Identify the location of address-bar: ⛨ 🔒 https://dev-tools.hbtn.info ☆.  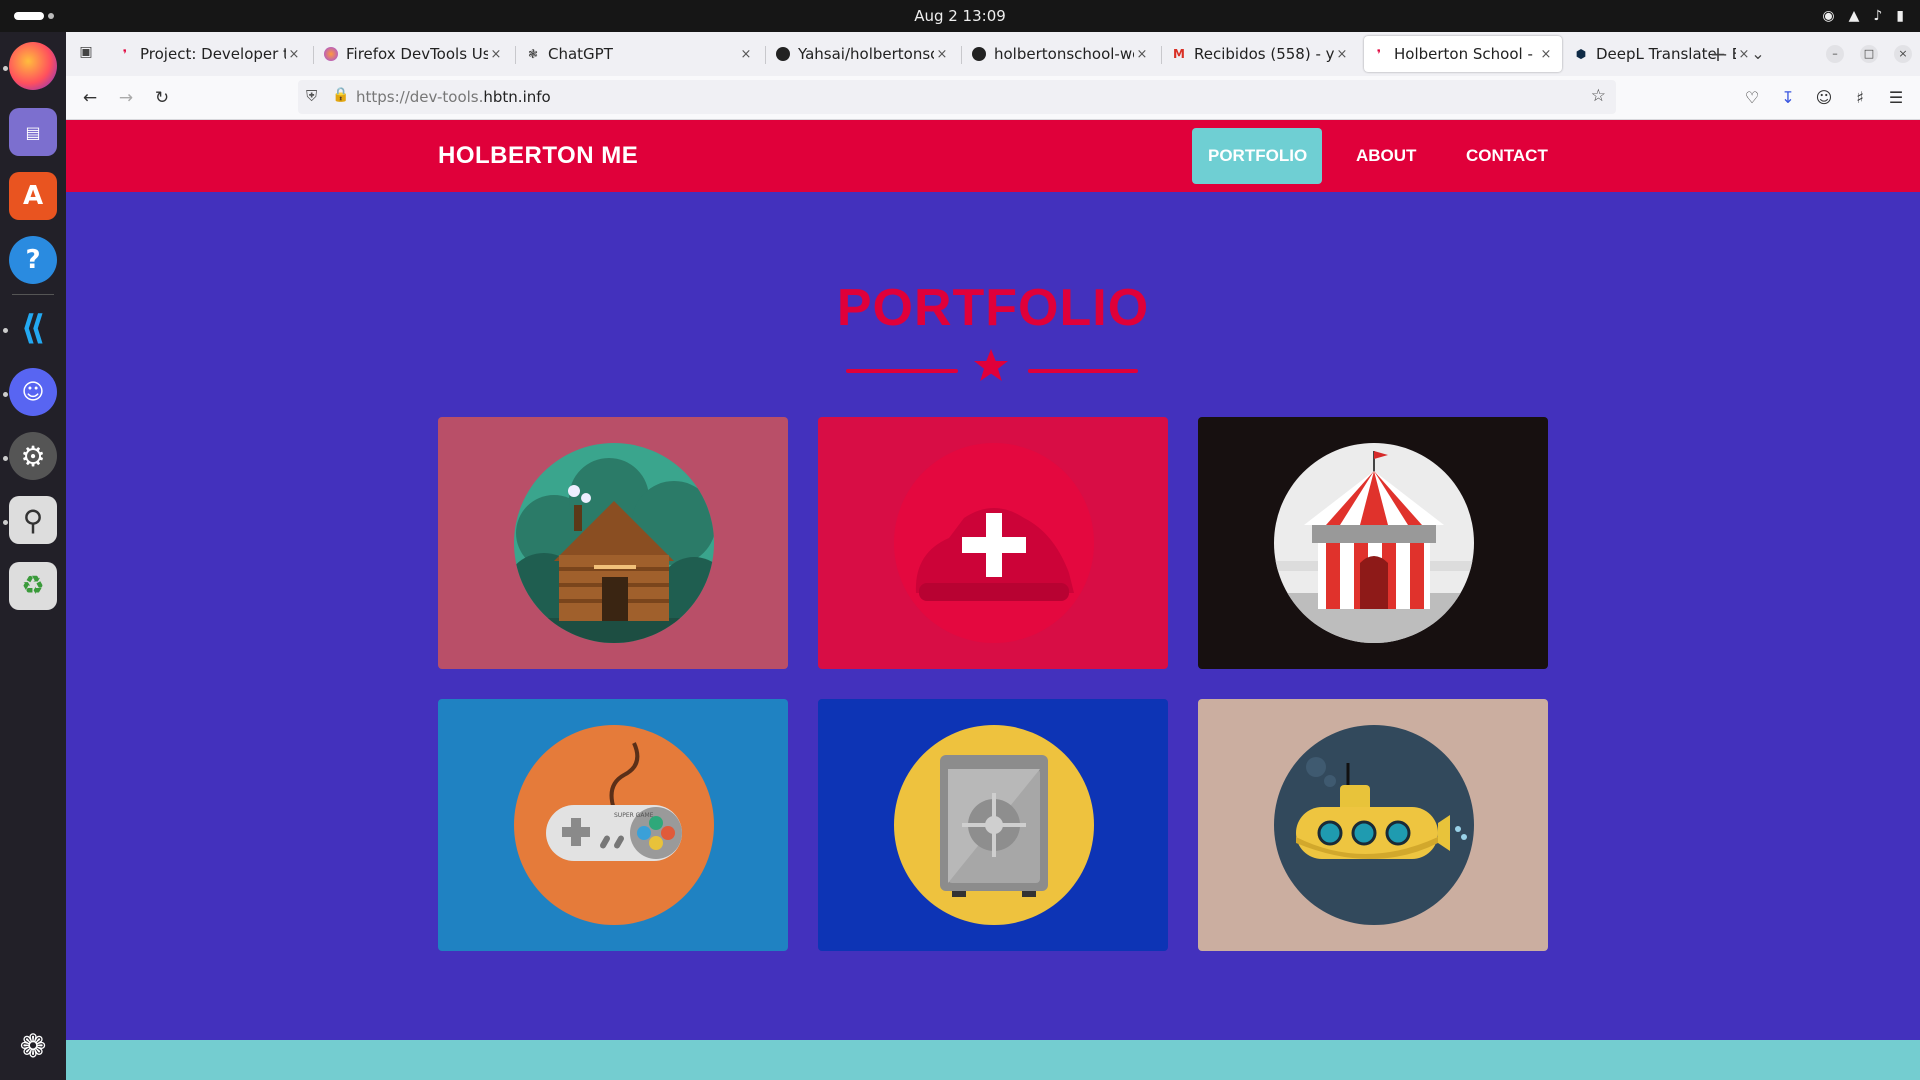
(957, 97).